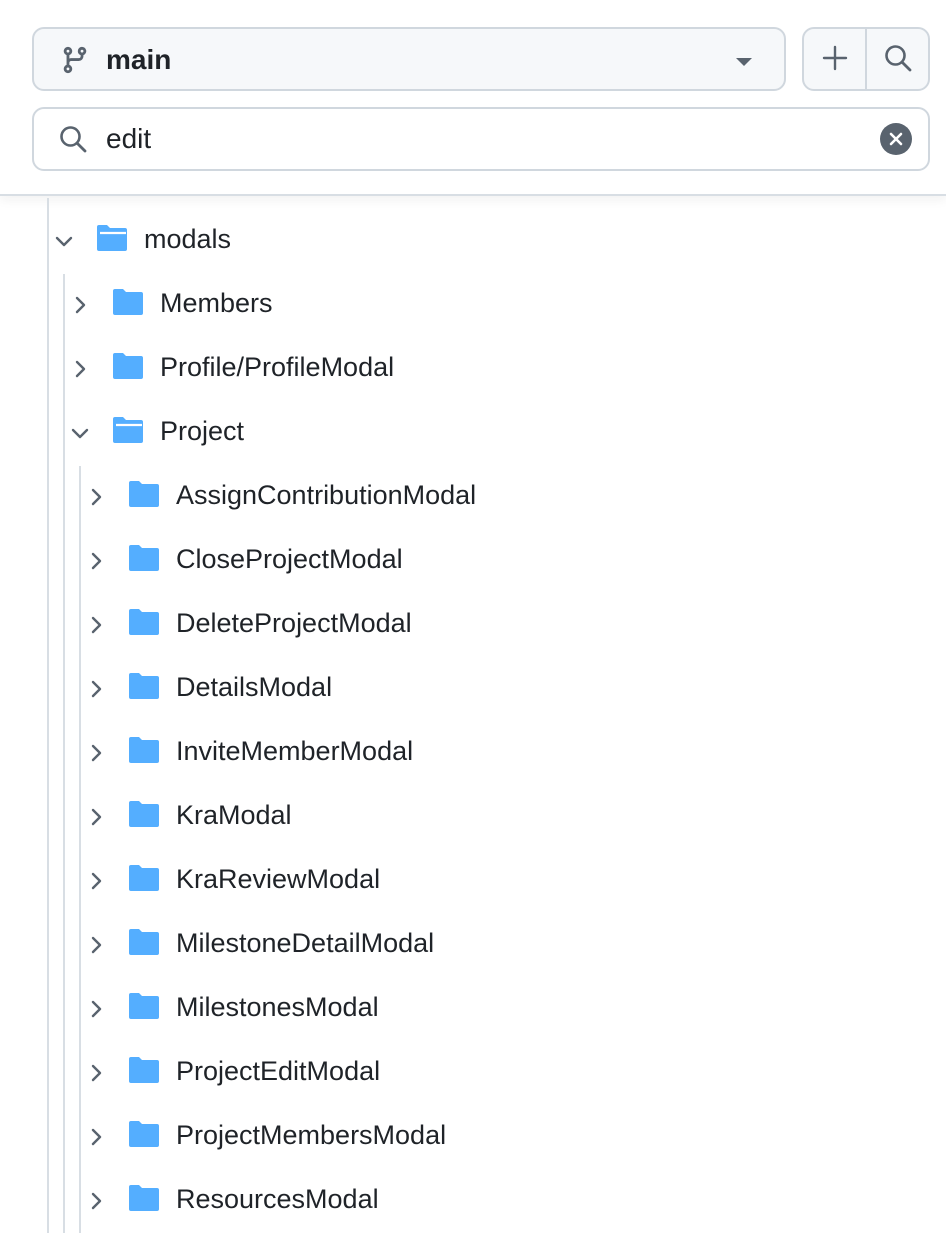 The image size is (946, 1233). What do you see at coordinates (473, 305) in the screenshot?
I see `tree-item-members: Members` at bounding box center [473, 305].